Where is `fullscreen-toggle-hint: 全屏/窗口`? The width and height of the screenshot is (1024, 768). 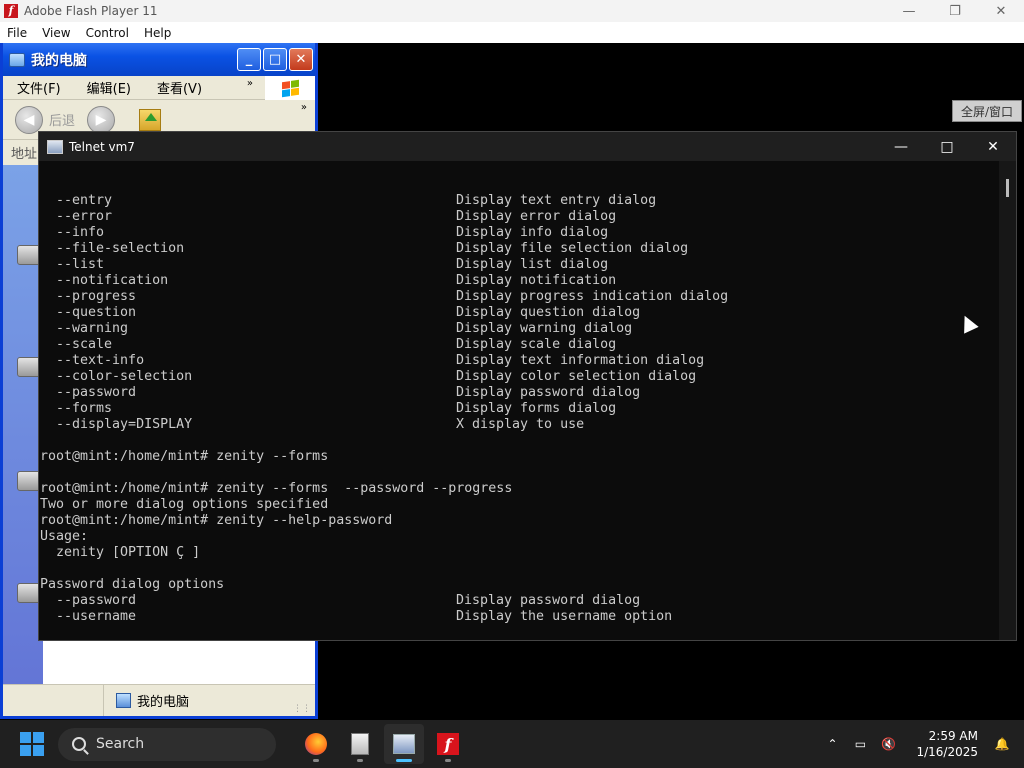
fullscreen-toggle-hint: 全屏/窗口 is located at coordinates (987, 111).